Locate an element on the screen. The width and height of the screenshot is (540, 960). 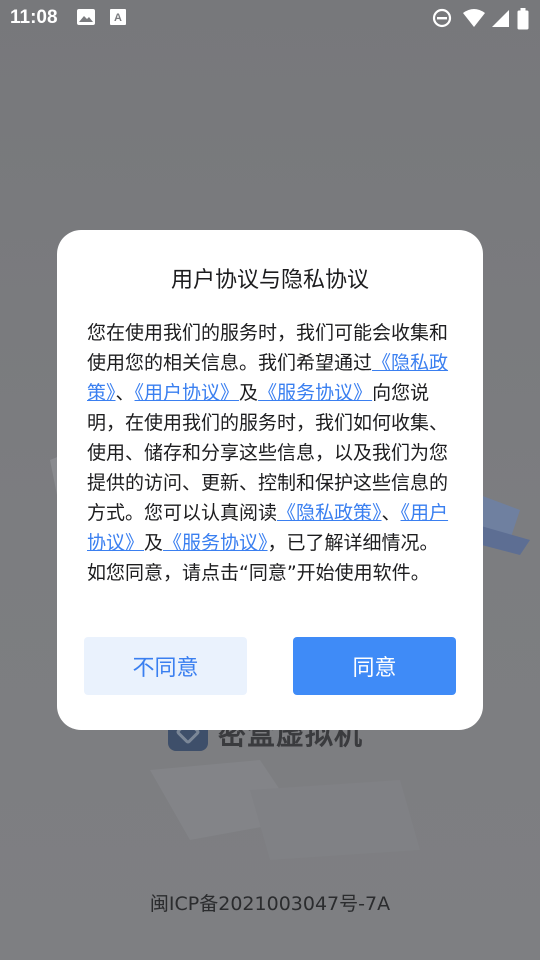
image-icon is located at coordinates (86, 17).